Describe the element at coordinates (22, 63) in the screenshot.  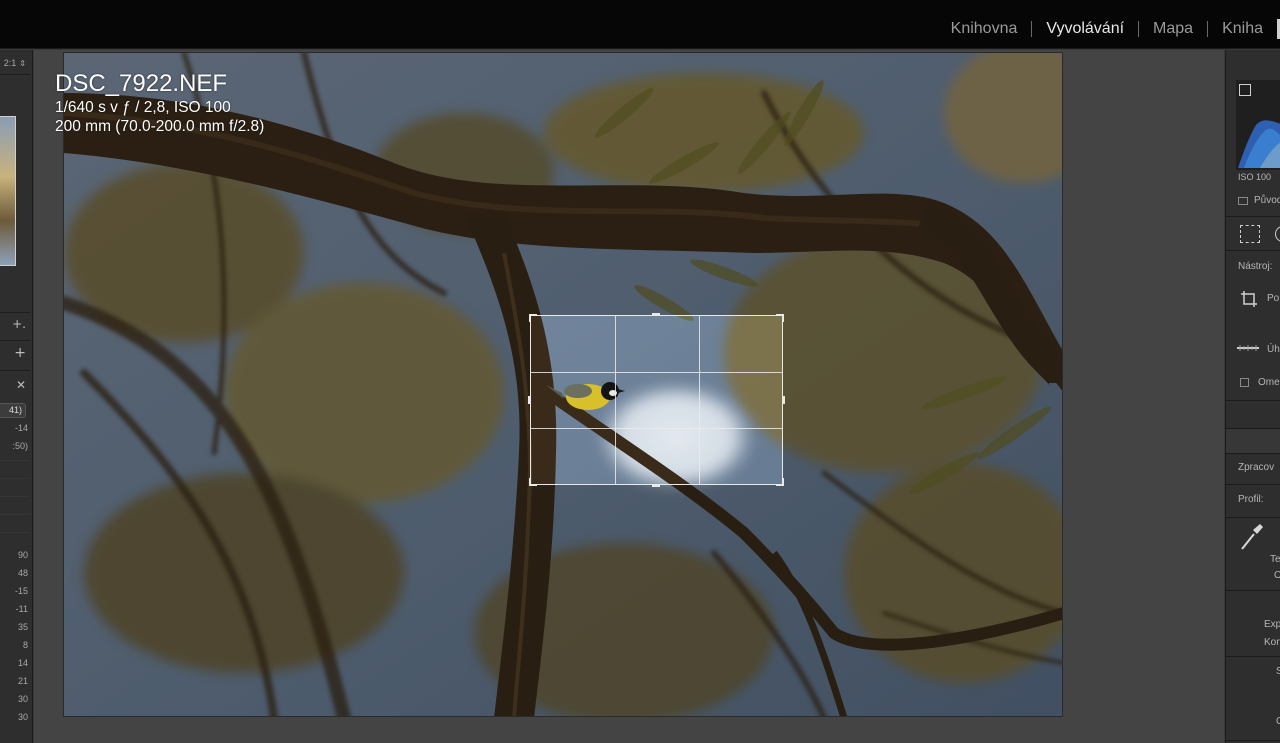
I see `zoom-stepper-icon: ⇕` at that location.